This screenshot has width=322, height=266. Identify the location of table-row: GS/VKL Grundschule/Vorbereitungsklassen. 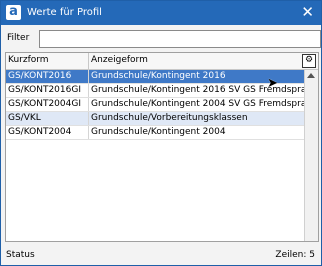
(155, 119).